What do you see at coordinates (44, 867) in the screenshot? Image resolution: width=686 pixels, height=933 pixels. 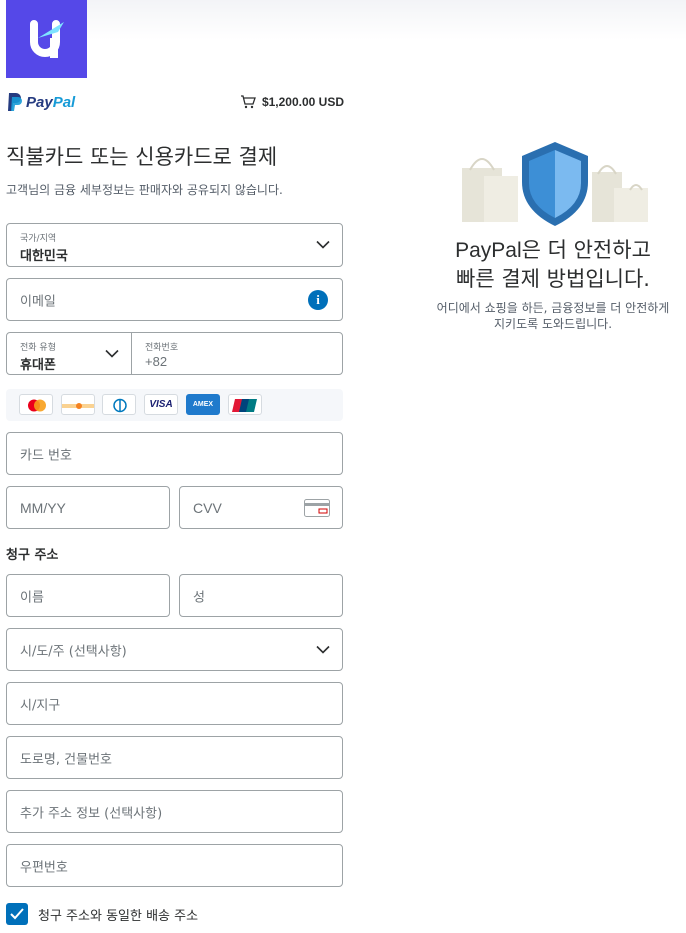 I see `postal-code-placeholder: 우편번호` at bounding box center [44, 867].